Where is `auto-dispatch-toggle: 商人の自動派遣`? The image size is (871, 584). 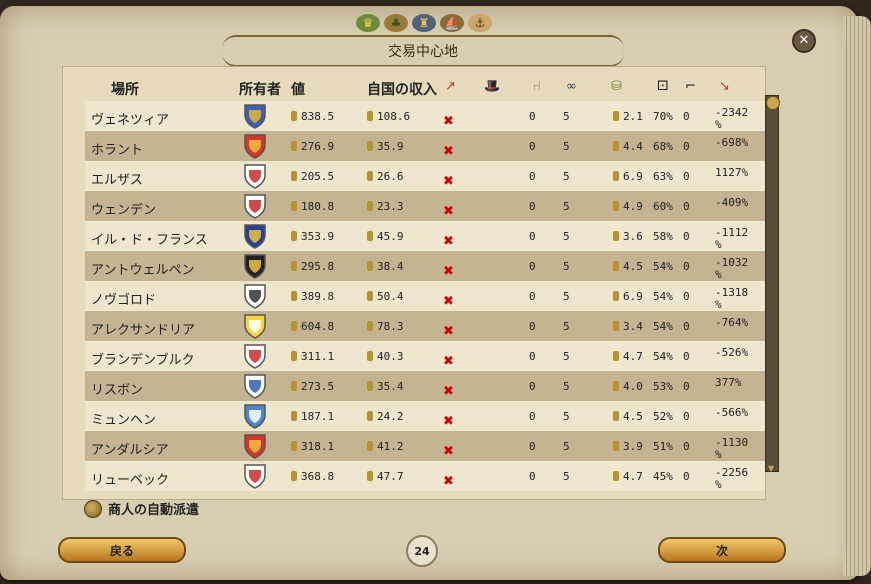 auto-dispatch-toggle: 商人の自動派遣 is located at coordinates (141, 508).